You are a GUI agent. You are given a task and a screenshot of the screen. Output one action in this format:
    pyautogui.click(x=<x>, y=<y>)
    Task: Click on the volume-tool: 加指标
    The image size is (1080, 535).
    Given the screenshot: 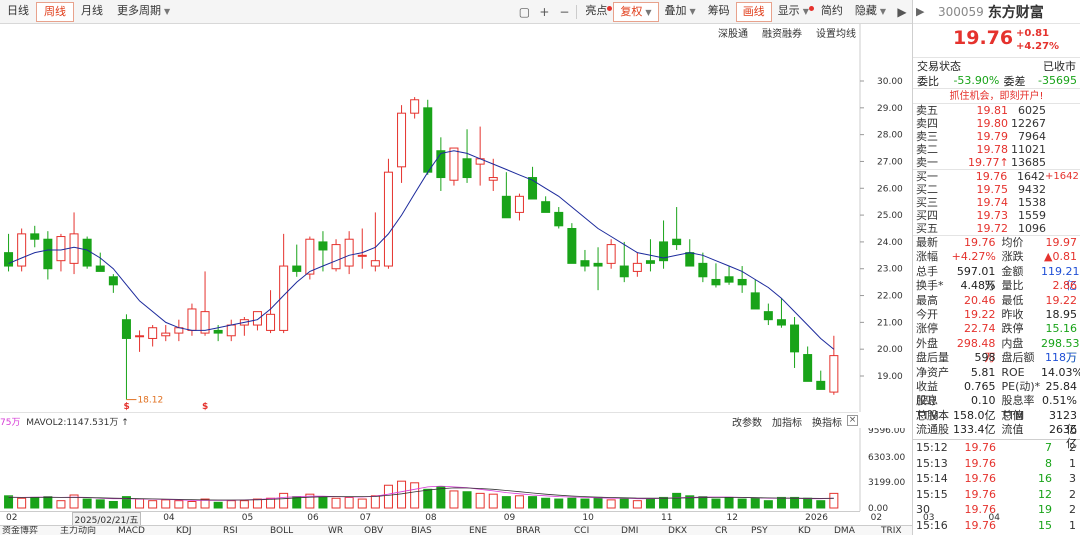 What is the action you would take?
    pyautogui.click(x=787, y=421)
    